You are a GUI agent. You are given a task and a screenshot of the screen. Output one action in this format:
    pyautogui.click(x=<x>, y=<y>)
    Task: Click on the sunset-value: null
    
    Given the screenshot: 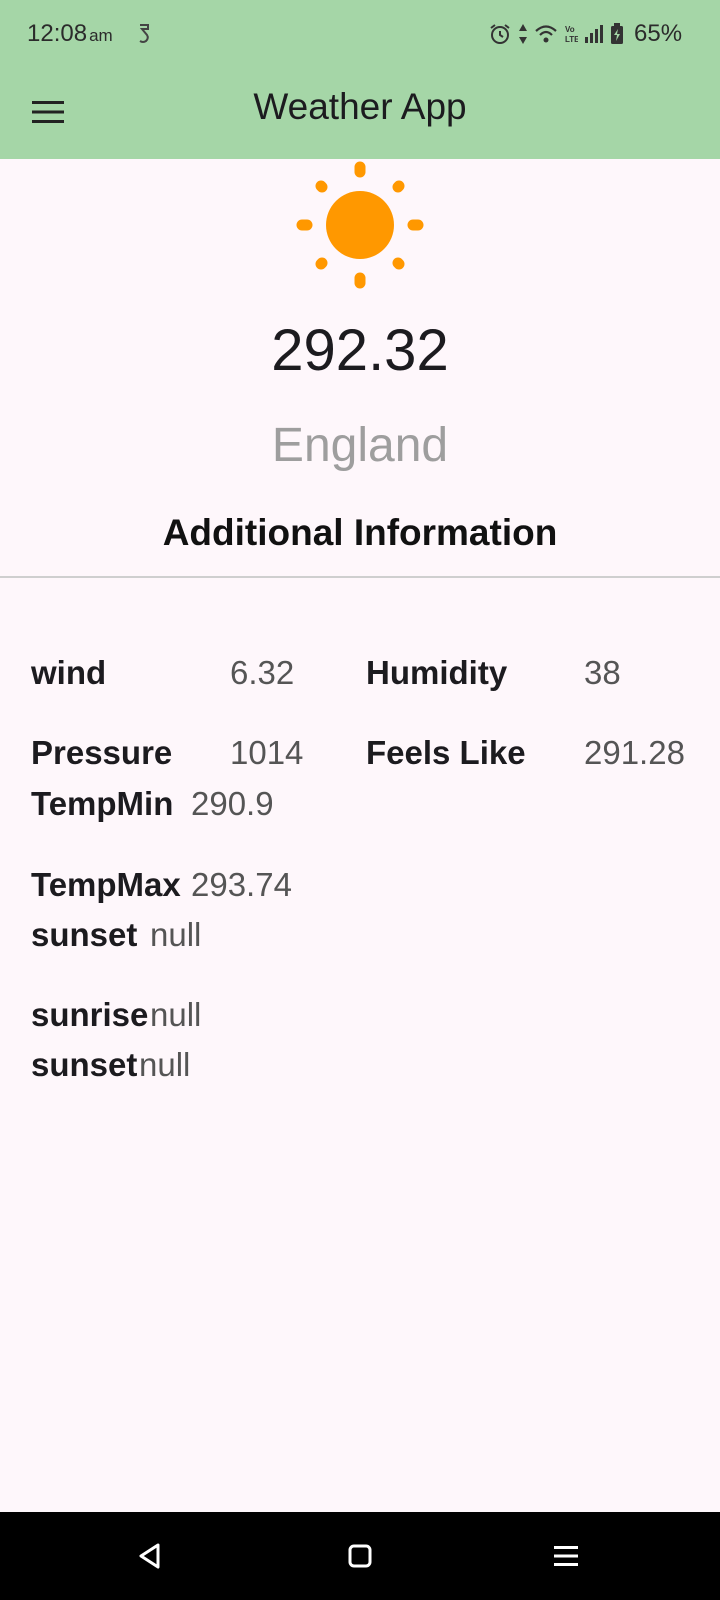 What is the action you would take?
    pyautogui.click(x=176, y=934)
    